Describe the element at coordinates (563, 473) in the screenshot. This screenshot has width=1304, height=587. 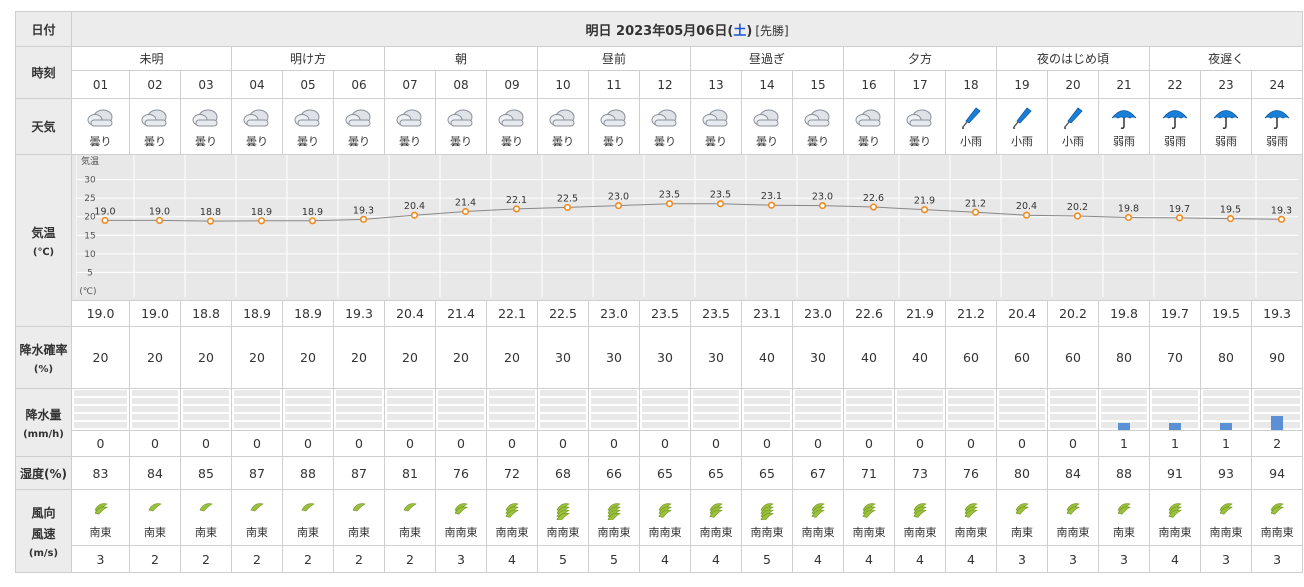
I see `humidity-value: 68` at that location.